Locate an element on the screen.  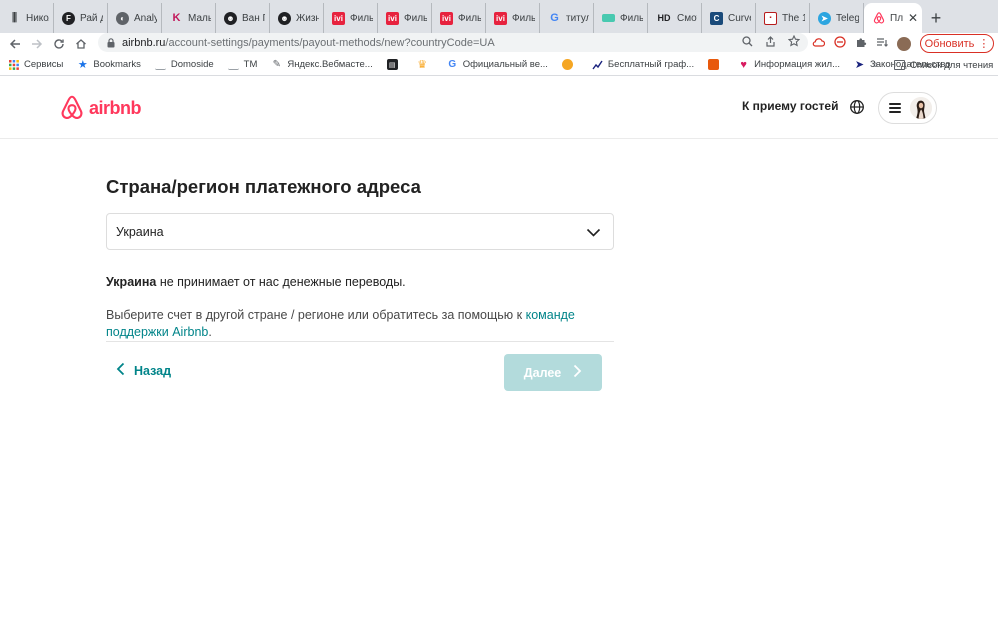
browser-tab: F Рай д is located at coordinates (81, 18).